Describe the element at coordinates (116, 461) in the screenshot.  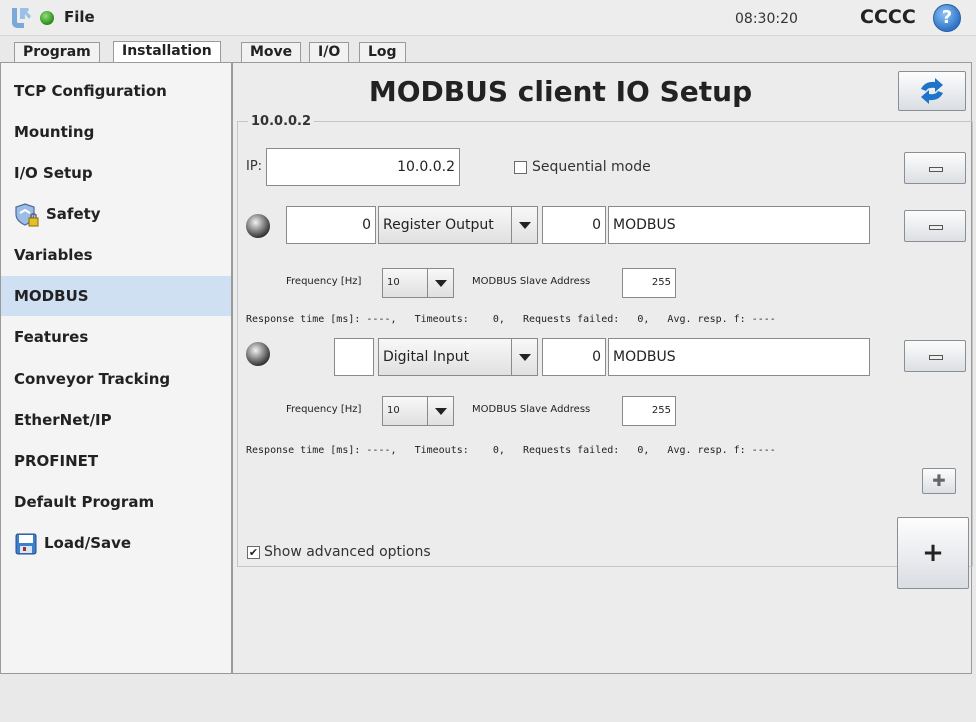
I see `sidebar-item-profinet: PROFINET` at that location.